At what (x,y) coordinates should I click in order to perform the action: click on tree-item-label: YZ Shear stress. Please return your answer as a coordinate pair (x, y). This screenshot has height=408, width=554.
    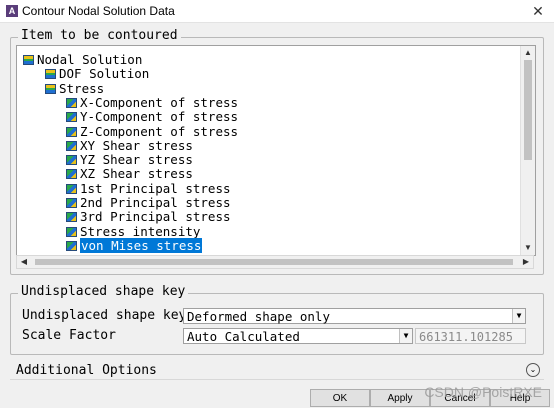
    Looking at the image, I should click on (136, 160).